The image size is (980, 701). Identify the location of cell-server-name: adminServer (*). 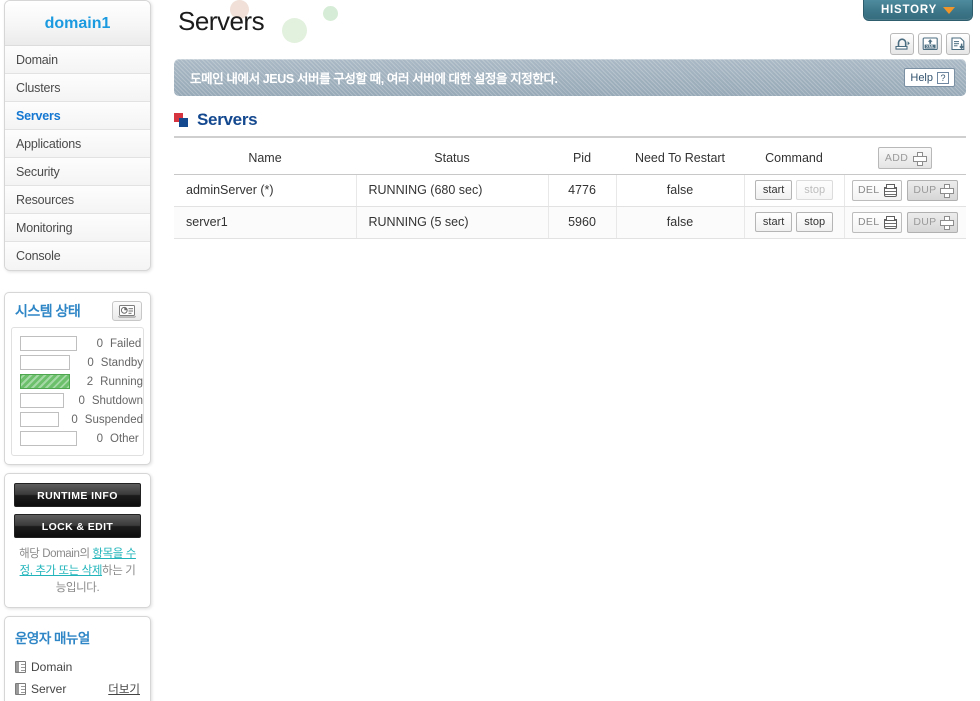
(265, 190).